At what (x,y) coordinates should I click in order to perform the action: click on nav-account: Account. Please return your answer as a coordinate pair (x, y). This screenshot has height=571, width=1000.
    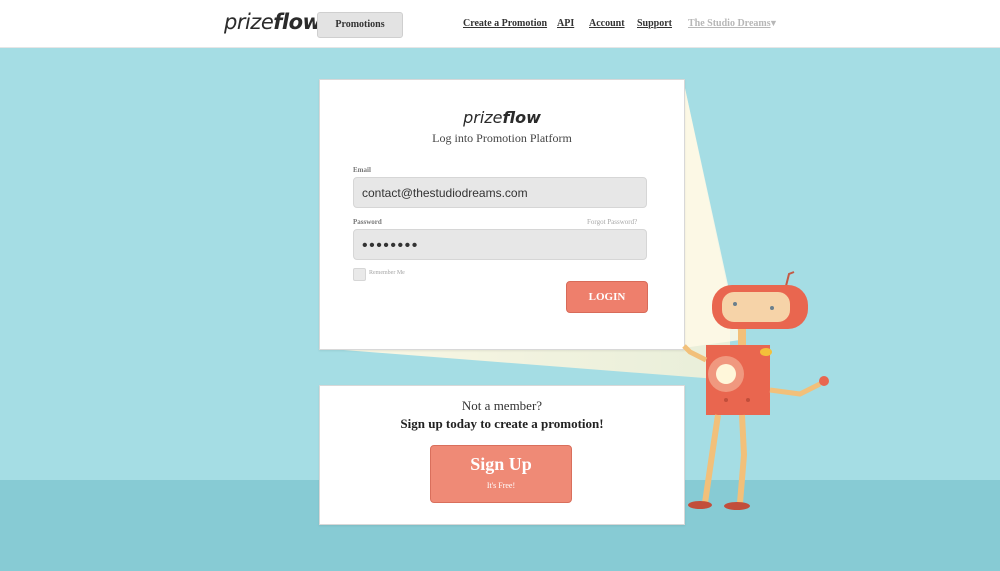
    Looking at the image, I should click on (607, 23).